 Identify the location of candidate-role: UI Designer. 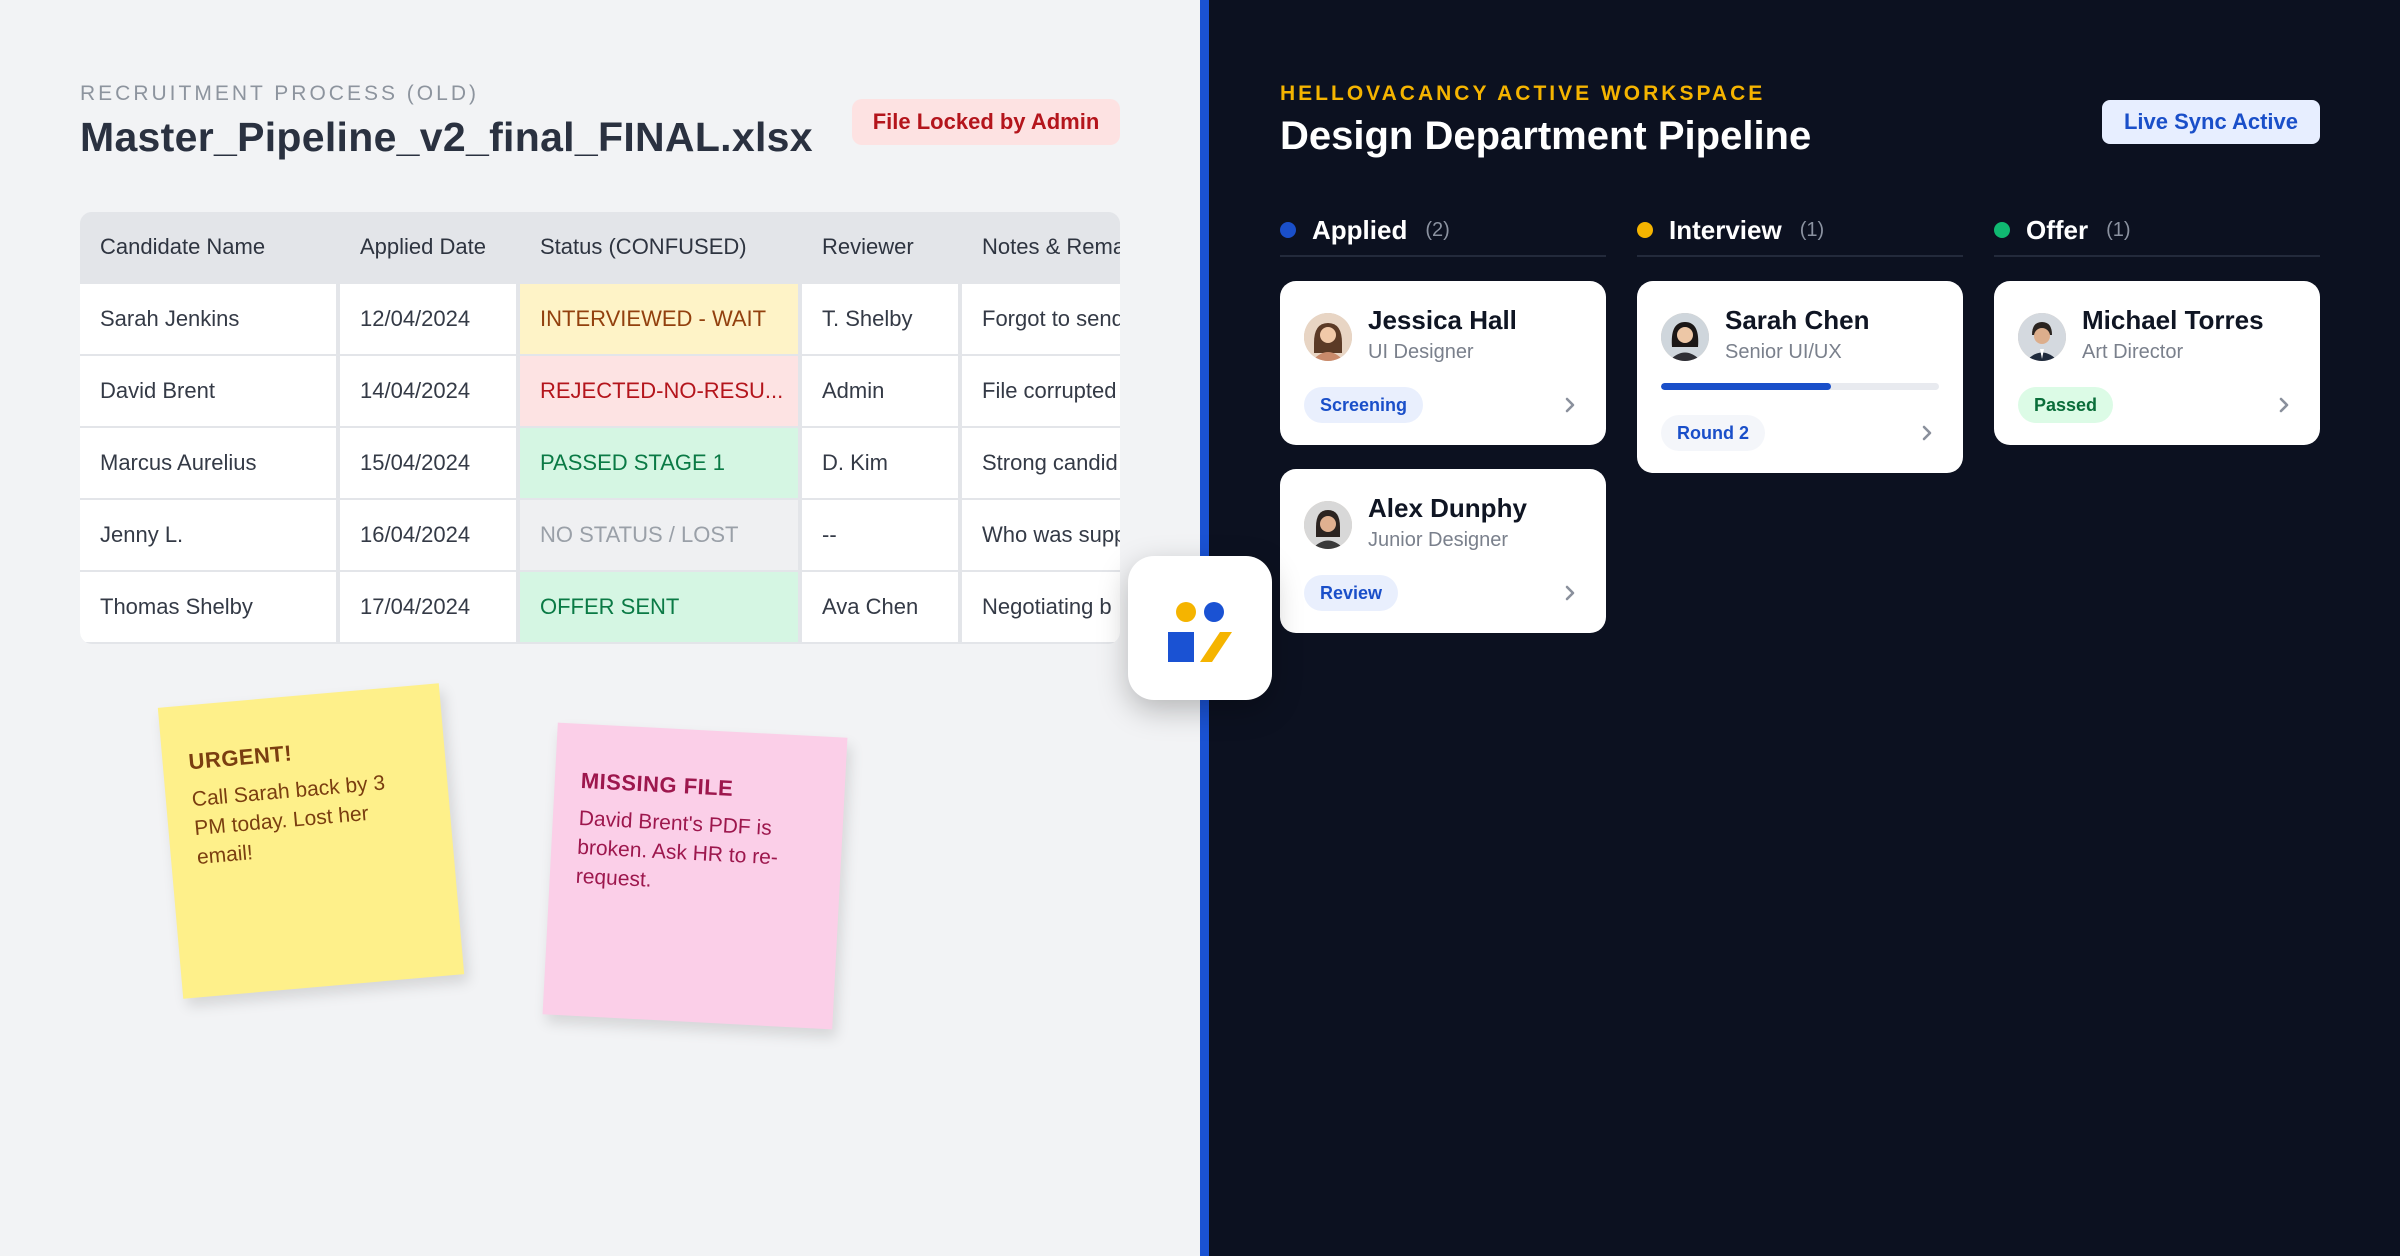
(1421, 352).